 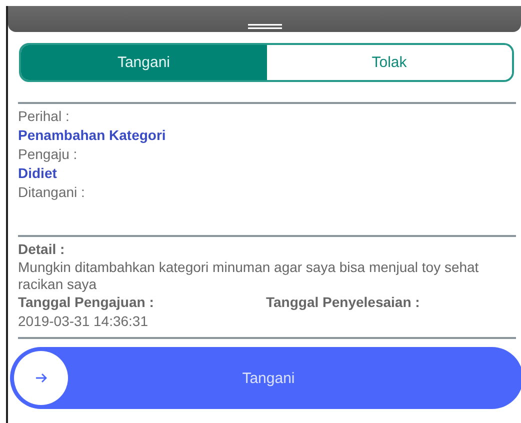 What do you see at coordinates (86, 302) in the screenshot?
I see `date-label: Tanggal Pengajuan :` at bounding box center [86, 302].